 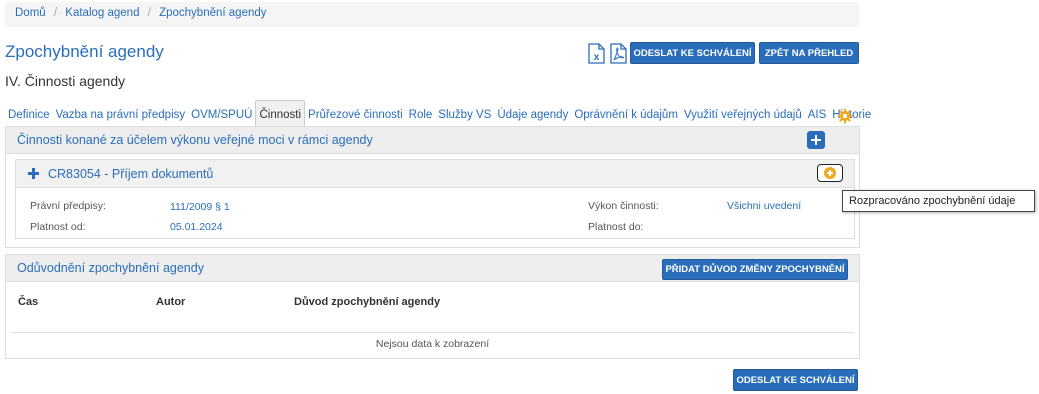 What do you see at coordinates (817, 113) in the screenshot?
I see `tab-ais: AIS` at bounding box center [817, 113].